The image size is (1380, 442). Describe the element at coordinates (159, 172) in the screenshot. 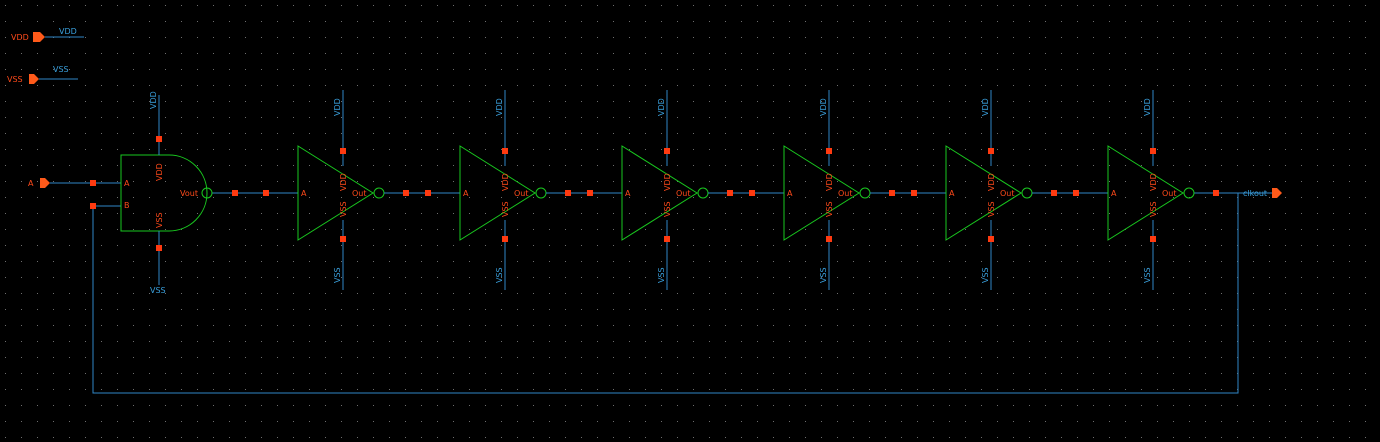

I see `nand-pin-vdd-label: VDD` at that location.